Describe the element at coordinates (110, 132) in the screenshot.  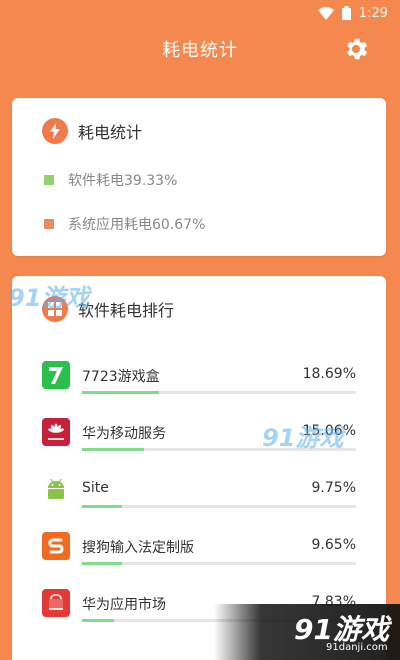
I see `summary-title: 耗电统计` at that location.